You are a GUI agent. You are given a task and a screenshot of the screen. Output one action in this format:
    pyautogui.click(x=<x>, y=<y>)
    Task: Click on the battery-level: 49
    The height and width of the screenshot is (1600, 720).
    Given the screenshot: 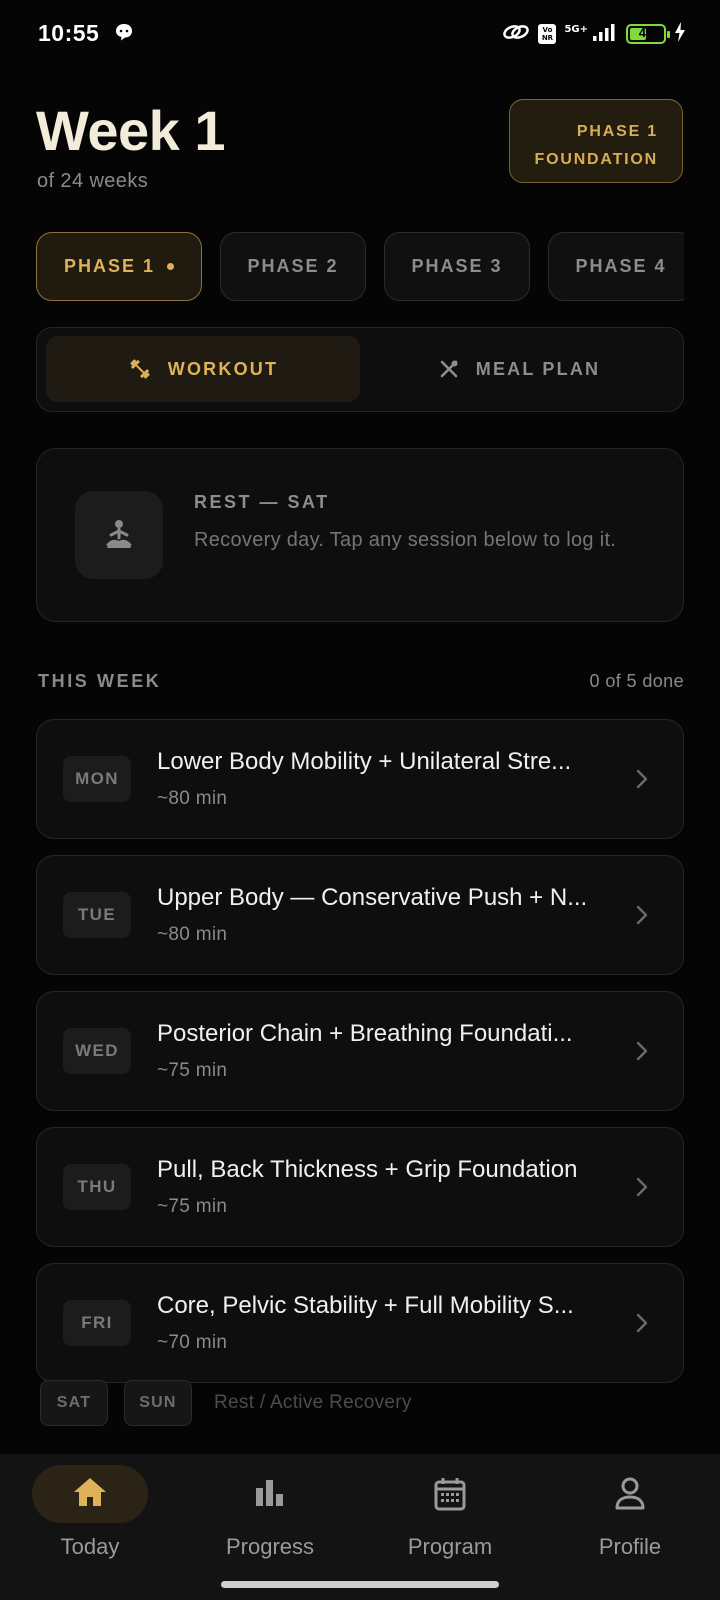 What is the action you would take?
    pyautogui.click(x=646, y=32)
    